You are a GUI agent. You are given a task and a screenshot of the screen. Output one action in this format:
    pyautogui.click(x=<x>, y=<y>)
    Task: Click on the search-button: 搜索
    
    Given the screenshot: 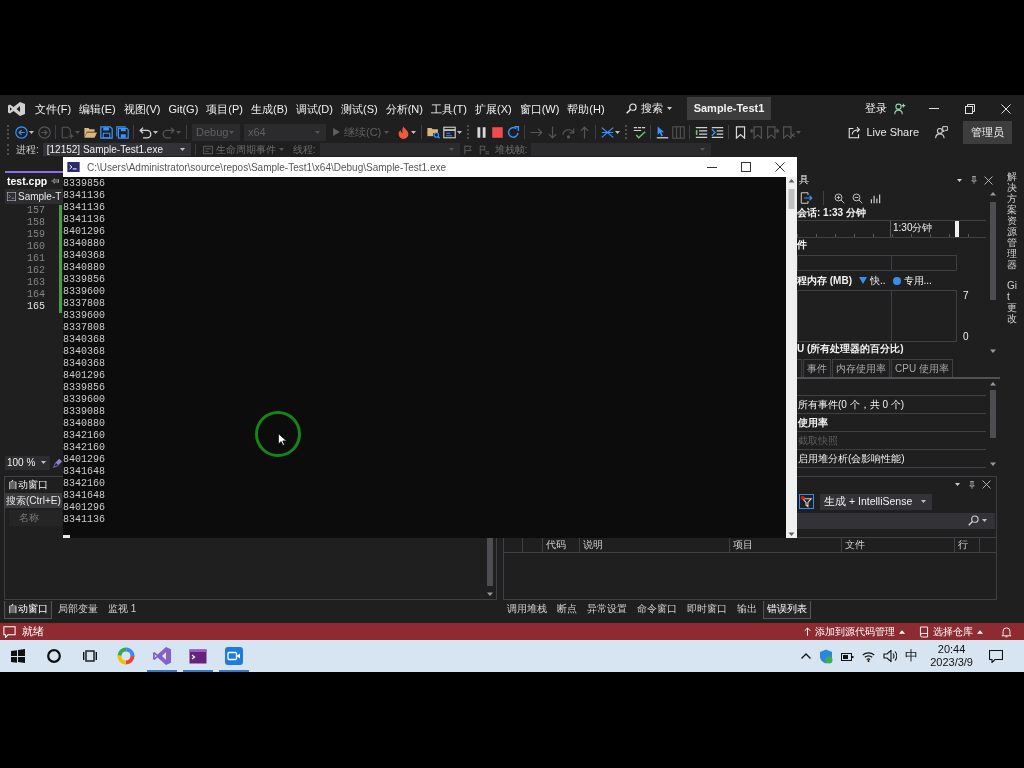 What is the action you would take?
    pyautogui.click(x=649, y=108)
    